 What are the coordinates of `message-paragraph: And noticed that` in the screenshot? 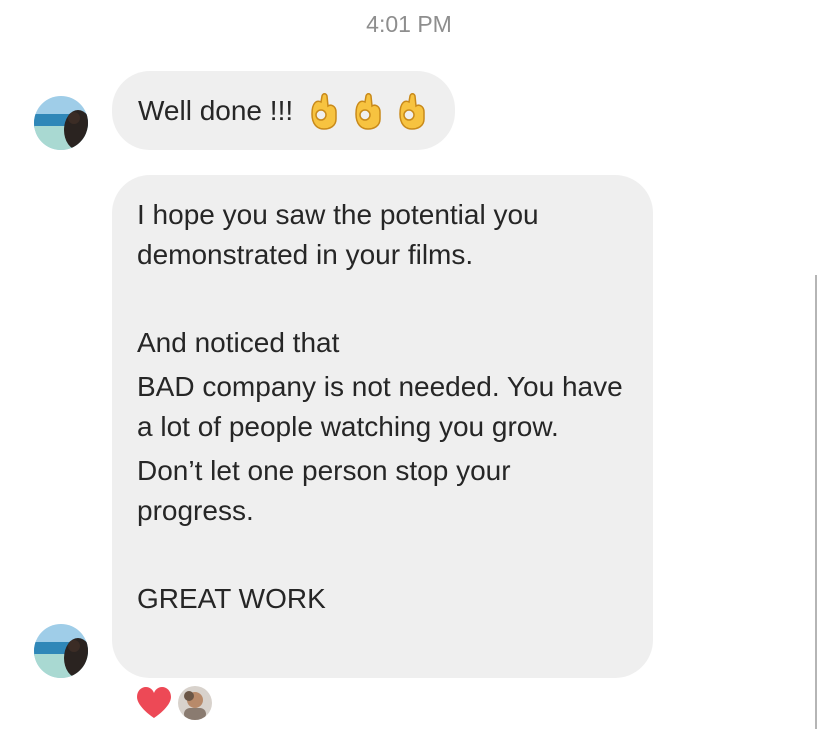 It's located at (238, 342).